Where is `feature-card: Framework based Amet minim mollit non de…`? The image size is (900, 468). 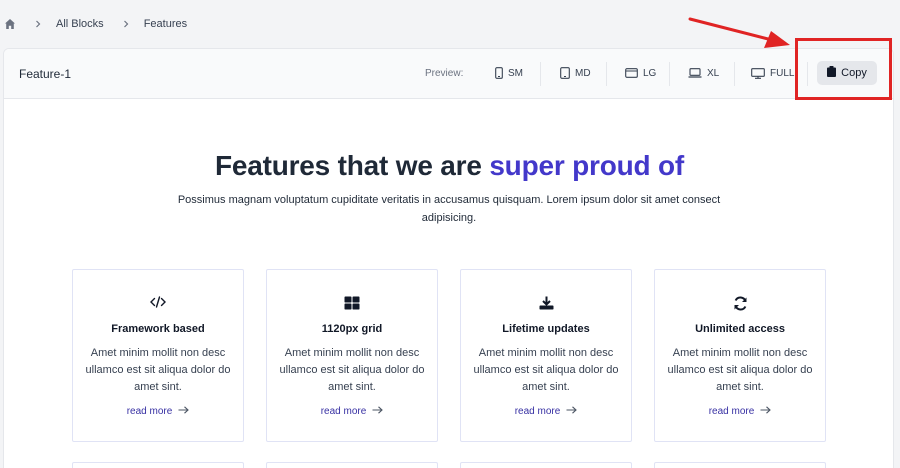
feature-card: Framework based Amet minim mollit non de… is located at coordinates (158, 355).